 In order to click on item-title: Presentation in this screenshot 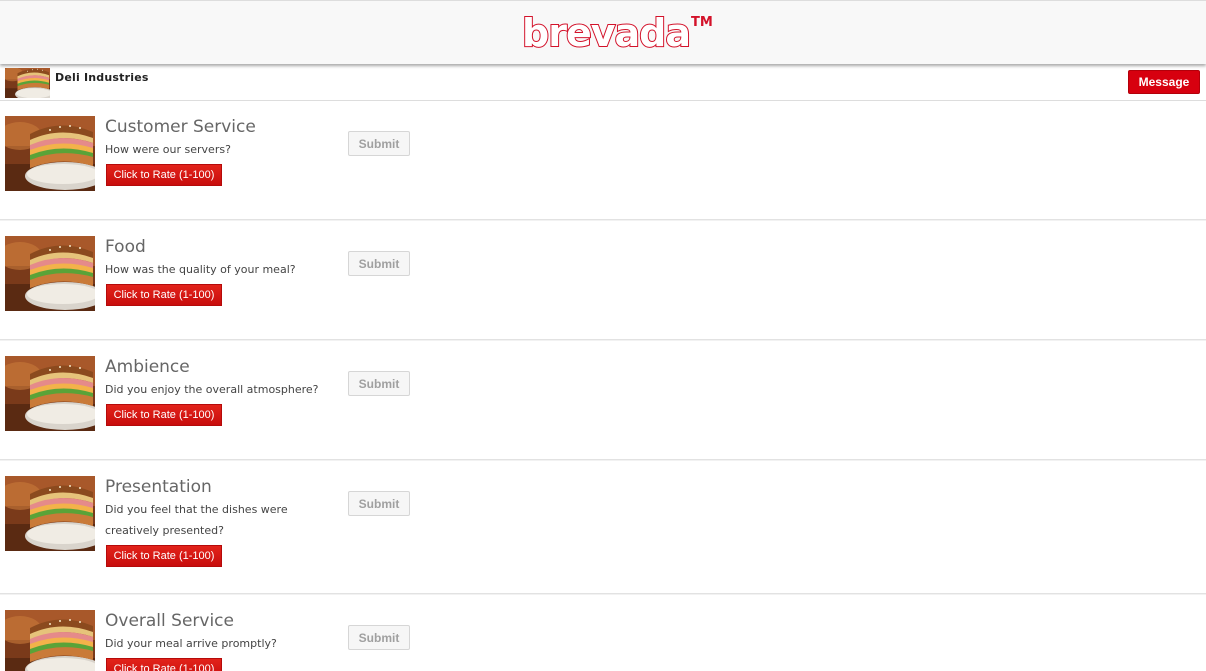, I will do `click(158, 487)`.